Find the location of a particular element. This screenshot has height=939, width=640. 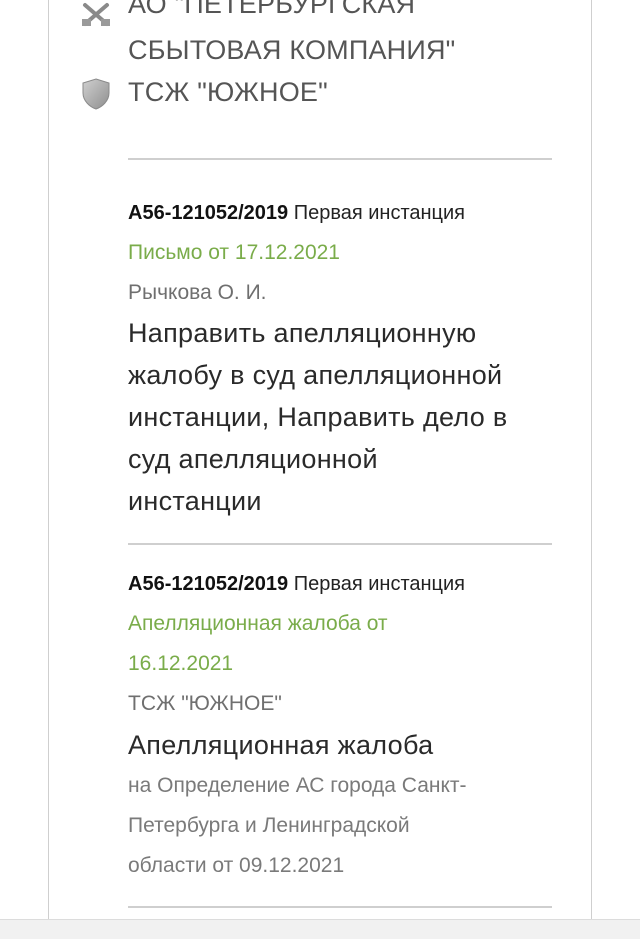

document-link-line: Апелляционная жалоба от is located at coordinates (348, 624).